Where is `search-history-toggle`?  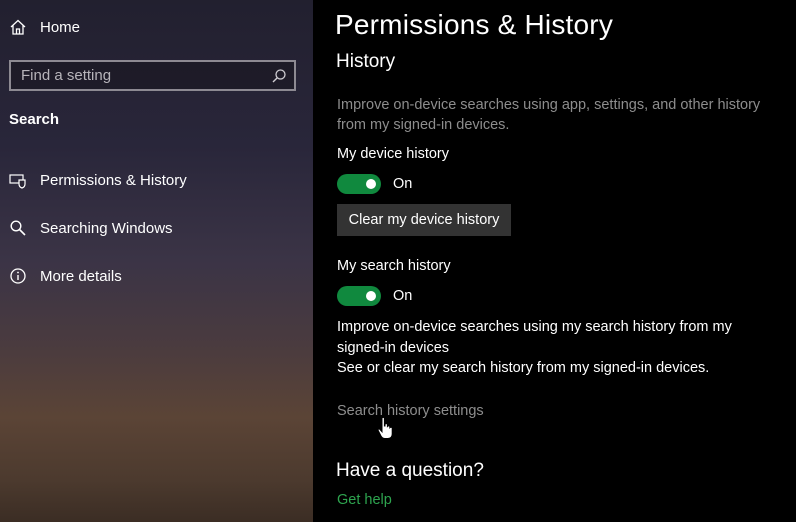 search-history-toggle is located at coordinates (359, 296).